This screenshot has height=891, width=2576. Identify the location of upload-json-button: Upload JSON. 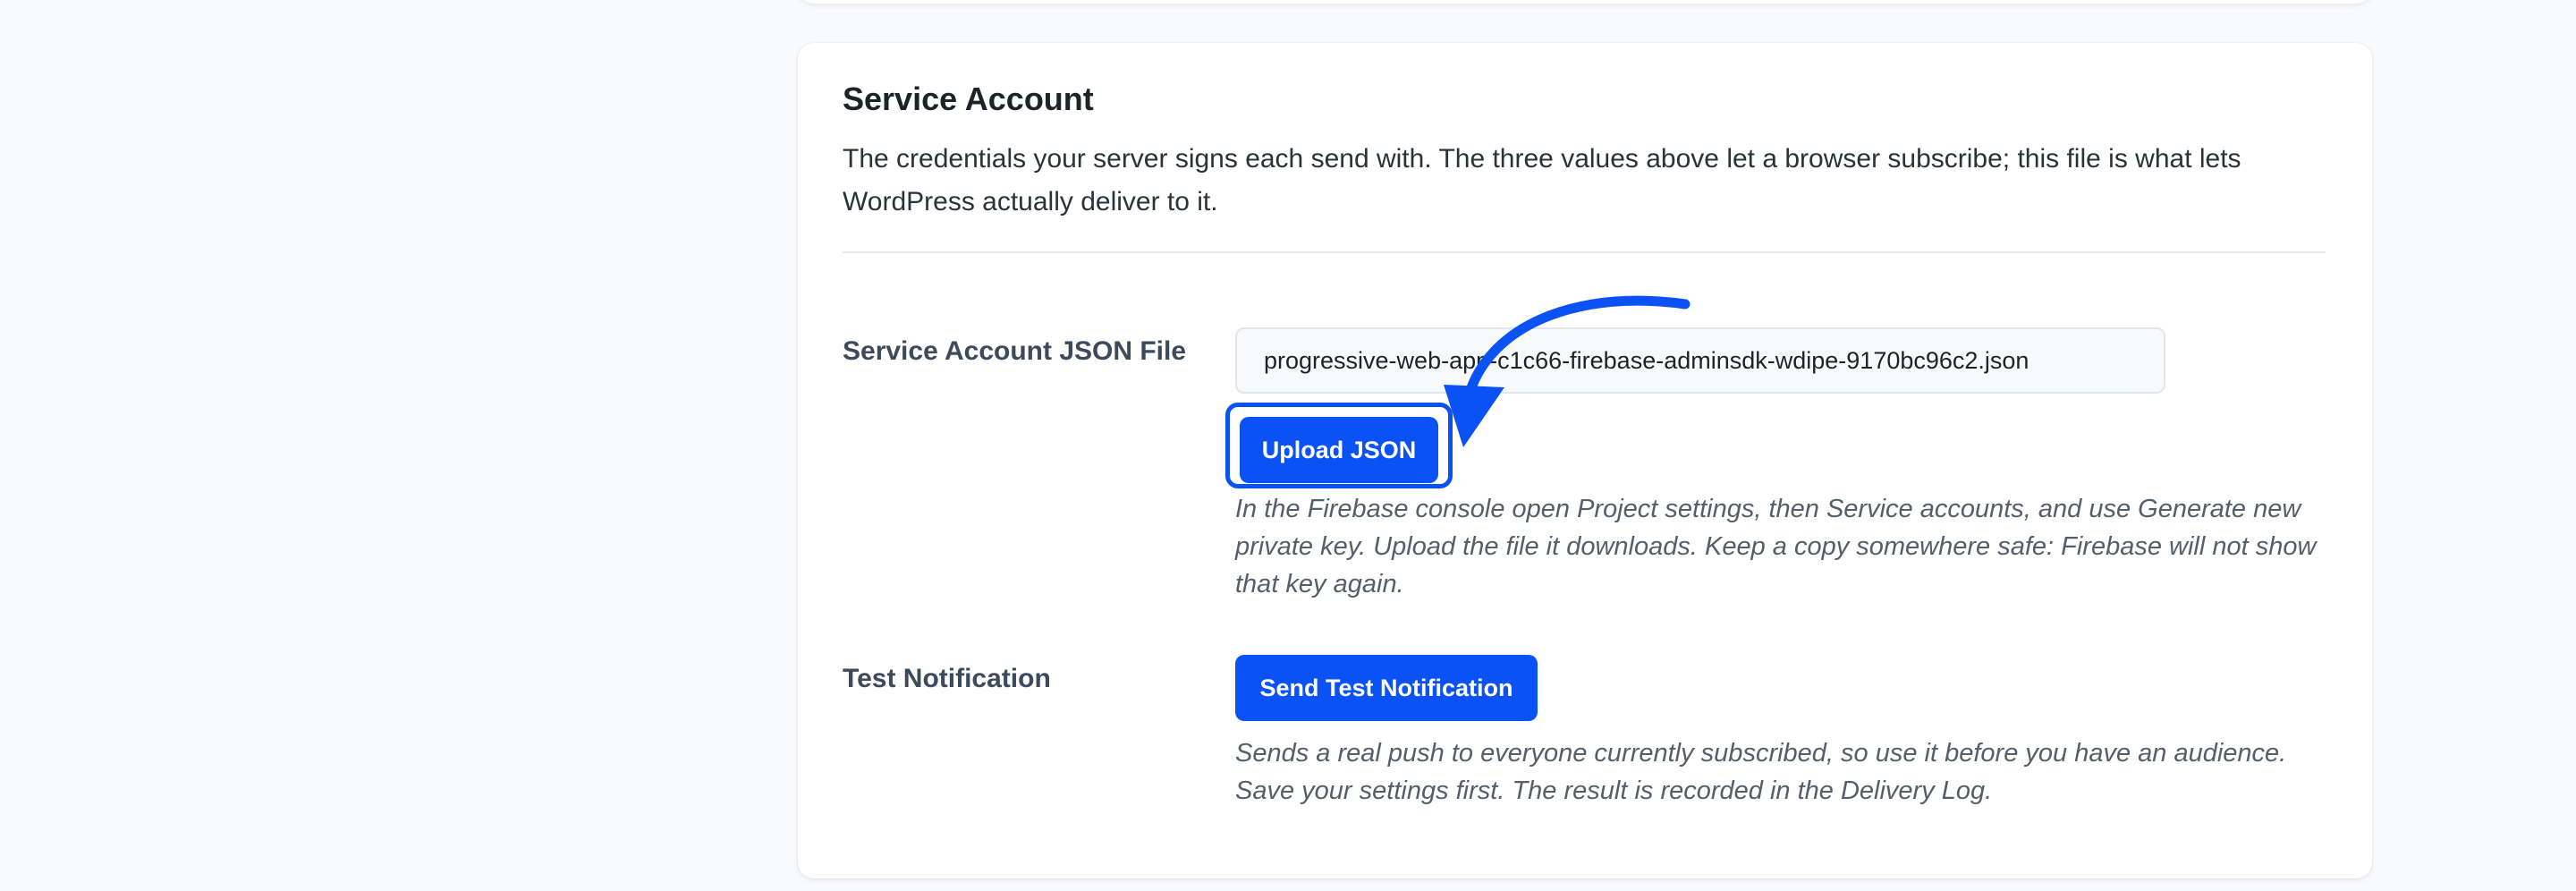
(1339, 450).